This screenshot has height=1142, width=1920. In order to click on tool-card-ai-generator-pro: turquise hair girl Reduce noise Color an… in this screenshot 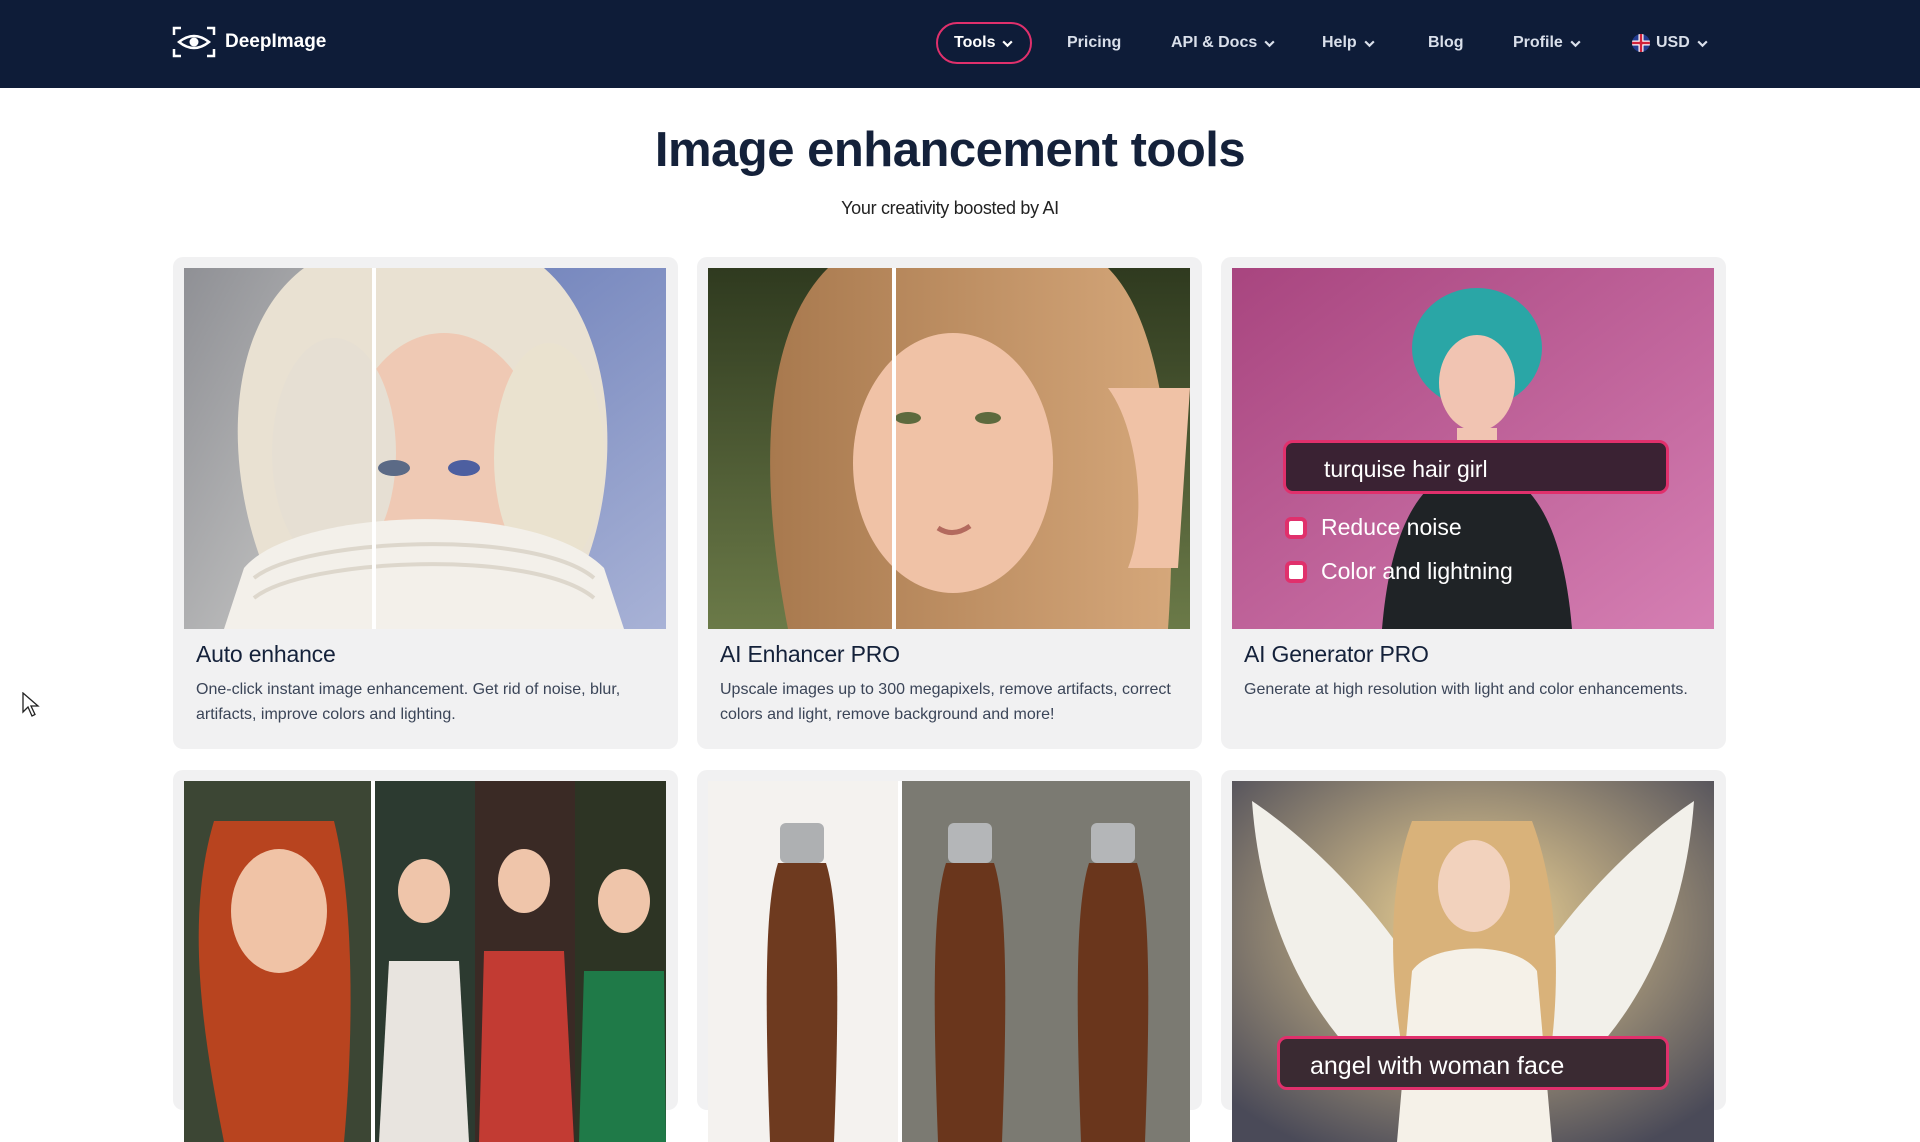, I will do `click(1473, 503)`.